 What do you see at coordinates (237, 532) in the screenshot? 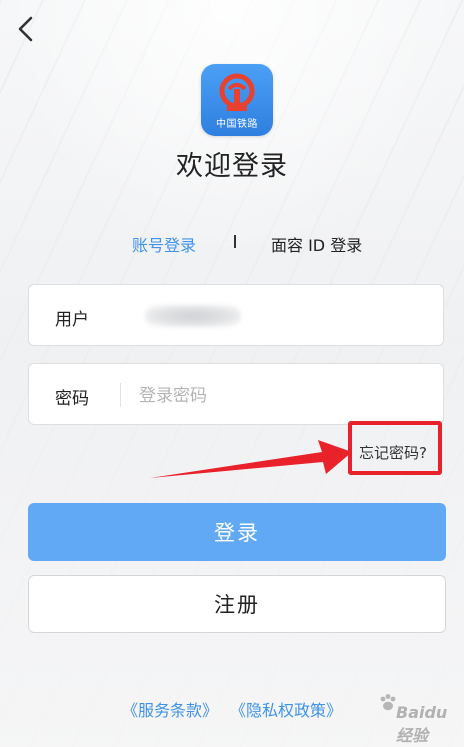
I see `login-button: 登录` at bounding box center [237, 532].